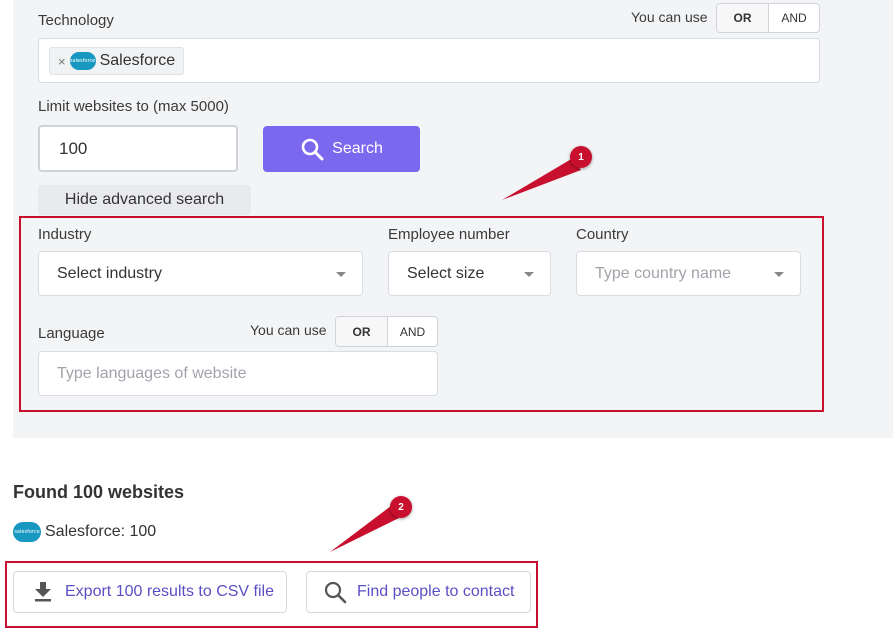  What do you see at coordinates (99, 492) in the screenshot?
I see `results-heading: Found 100 websites` at bounding box center [99, 492].